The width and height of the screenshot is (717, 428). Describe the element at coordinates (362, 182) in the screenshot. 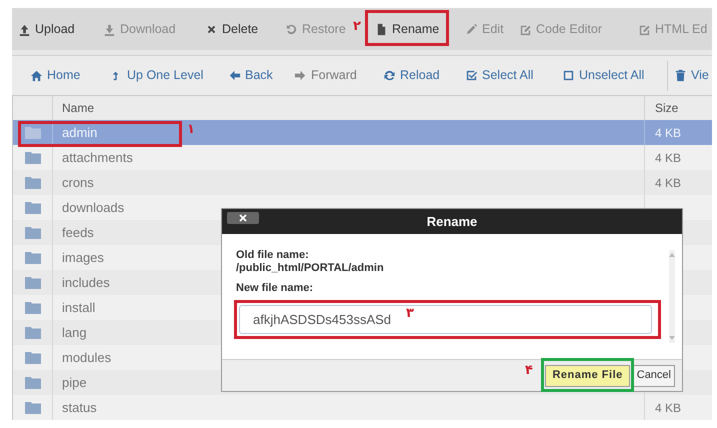

I see `table-row: crons 4 KB` at that location.